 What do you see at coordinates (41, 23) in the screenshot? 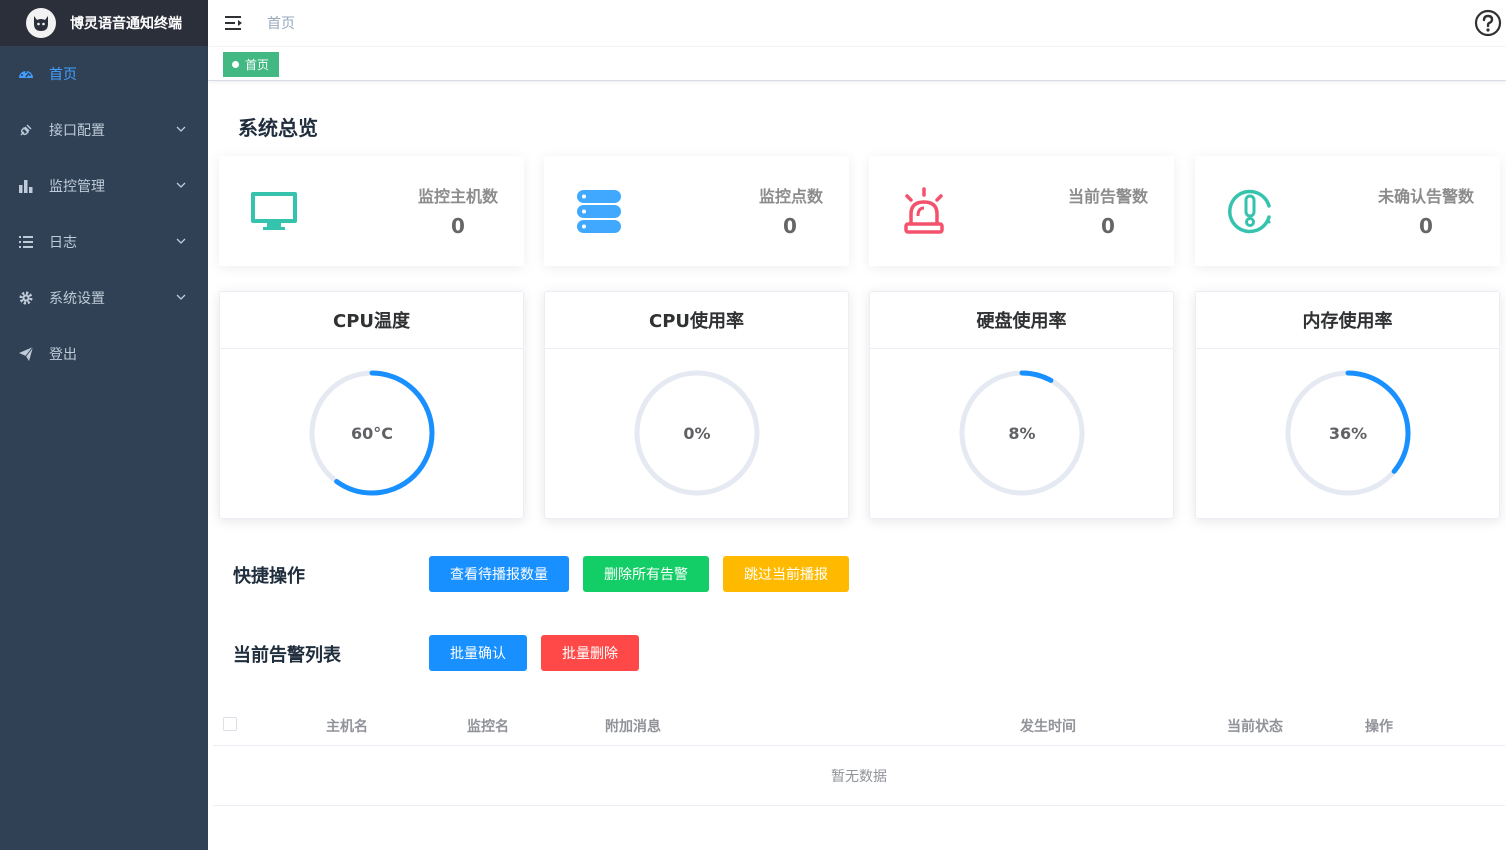
I see `cat-logo-icon` at bounding box center [41, 23].